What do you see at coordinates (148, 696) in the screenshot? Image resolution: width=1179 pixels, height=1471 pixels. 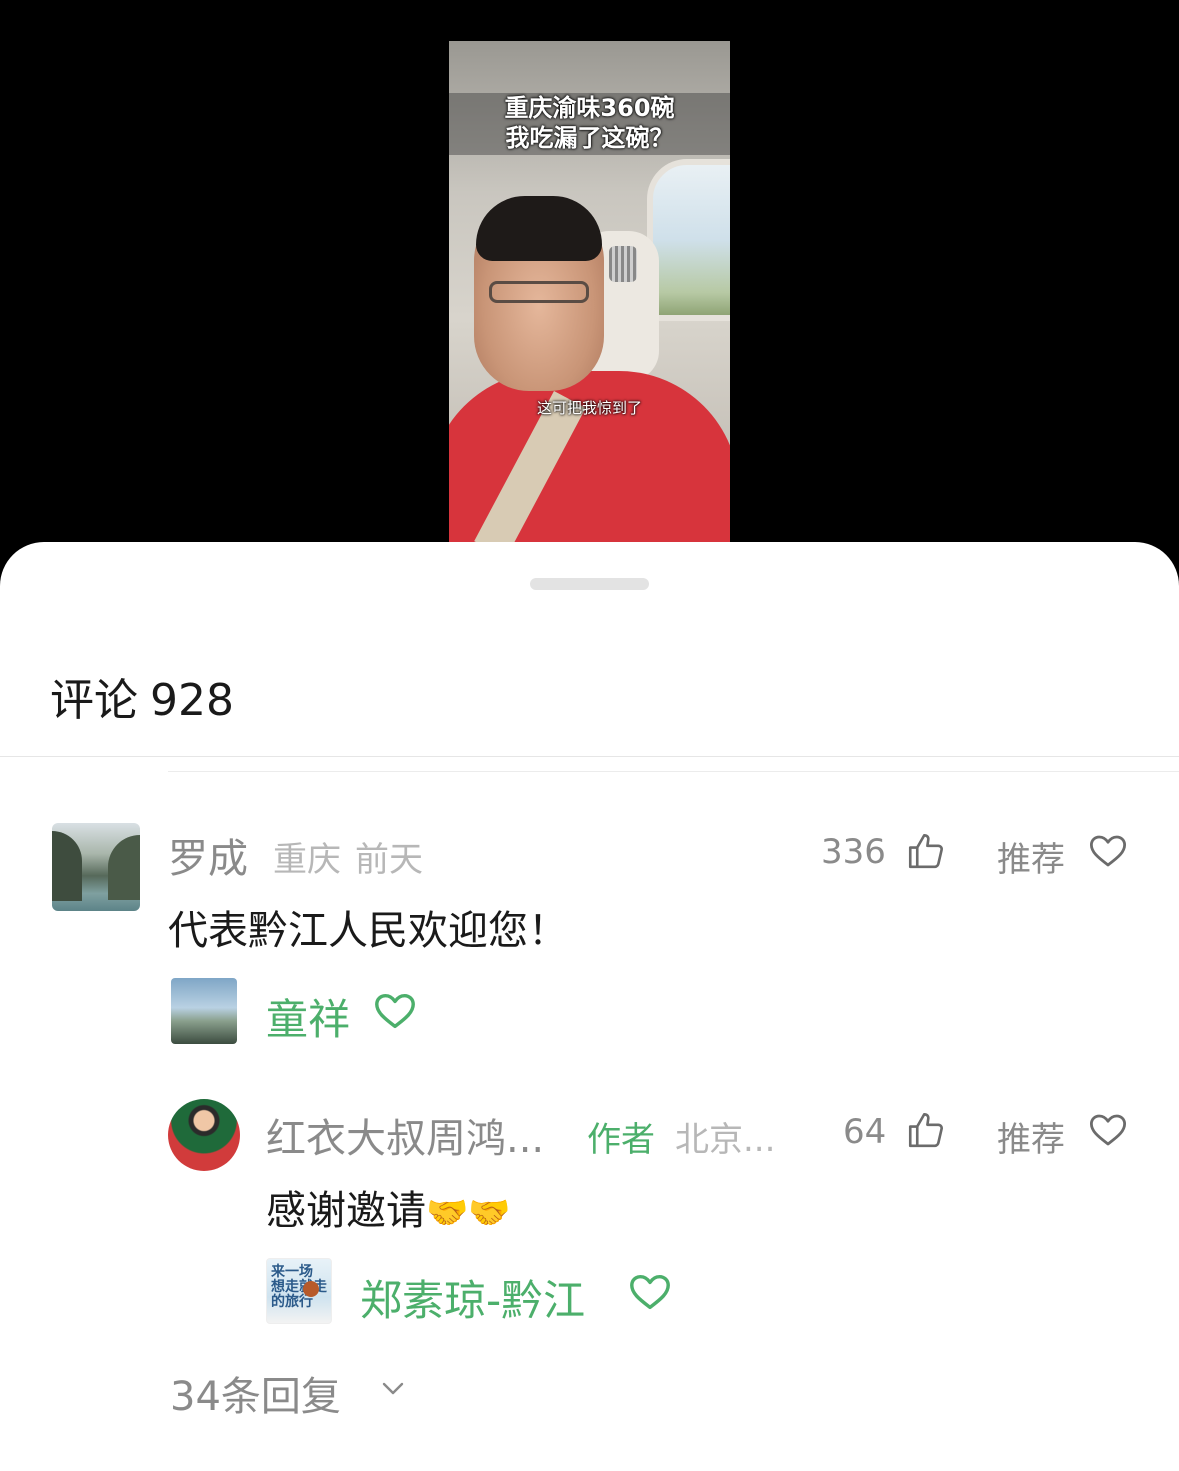 I see `comments-header: 评论 928` at bounding box center [148, 696].